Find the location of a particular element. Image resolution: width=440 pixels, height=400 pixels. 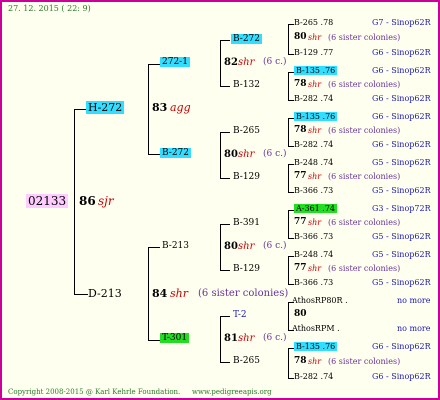

gen4-4-top: B-248 .74 is located at coordinates (314, 162).